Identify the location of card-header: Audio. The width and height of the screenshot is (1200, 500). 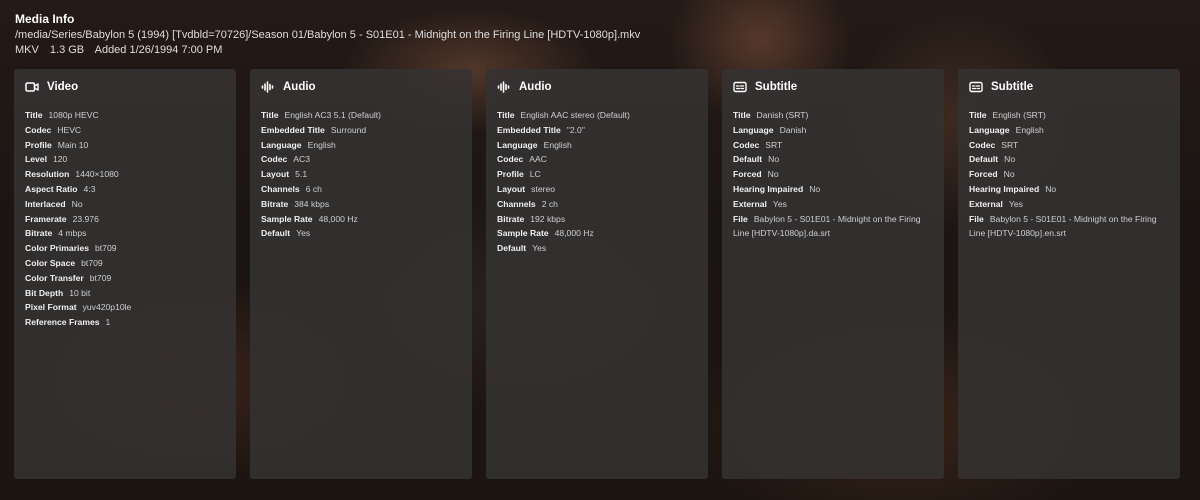
(361, 87).